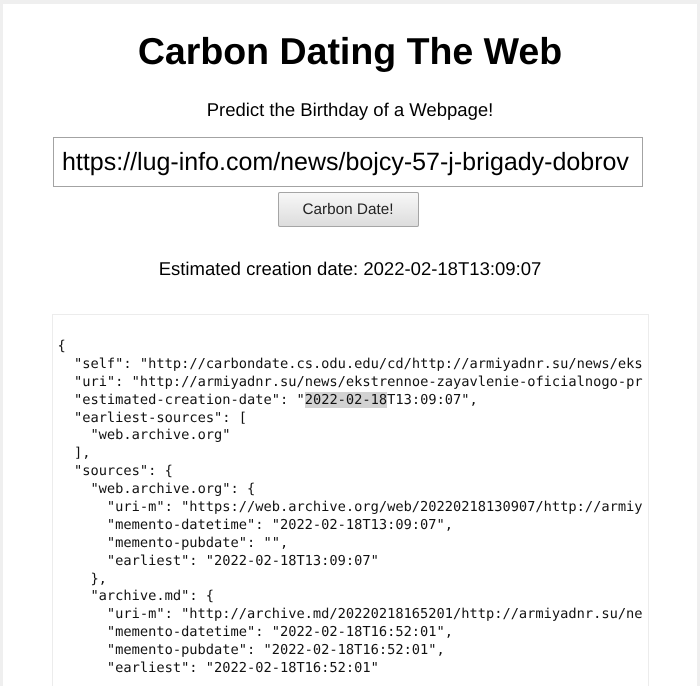 The height and width of the screenshot is (686, 700). I want to click on code-line: "web.archive.org": {, so click(173, 490).